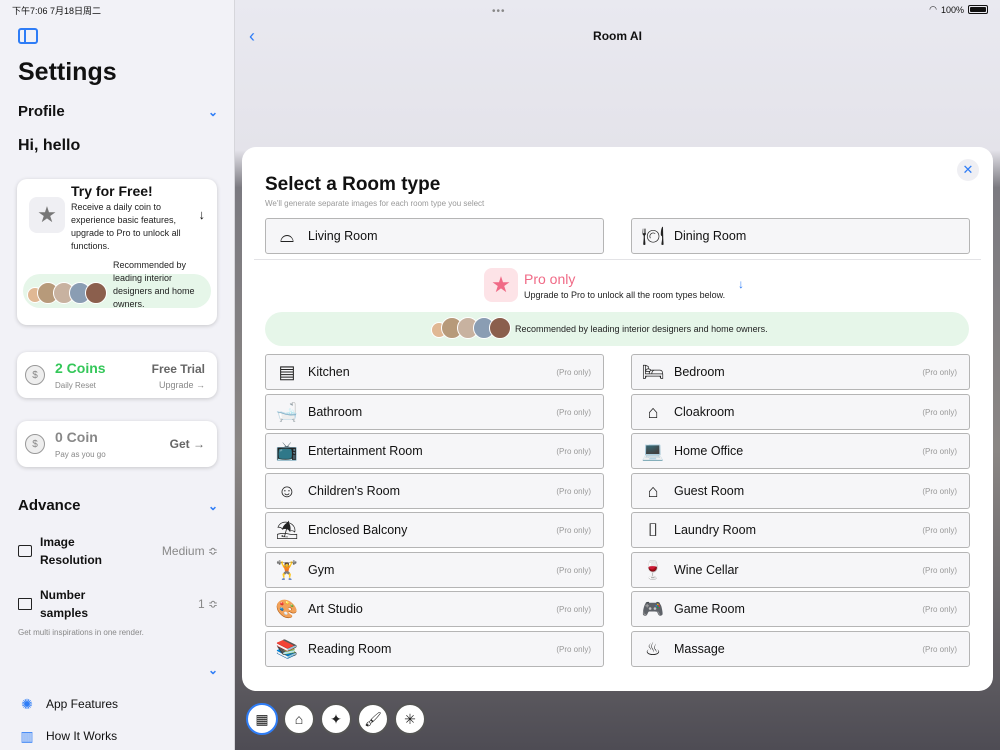 This screenshot has width=1000, height=750. What do you see at coordinates (699, 372) in the screenshot?
I see `room-label: Bedroom` at bounding box center [699, 372].